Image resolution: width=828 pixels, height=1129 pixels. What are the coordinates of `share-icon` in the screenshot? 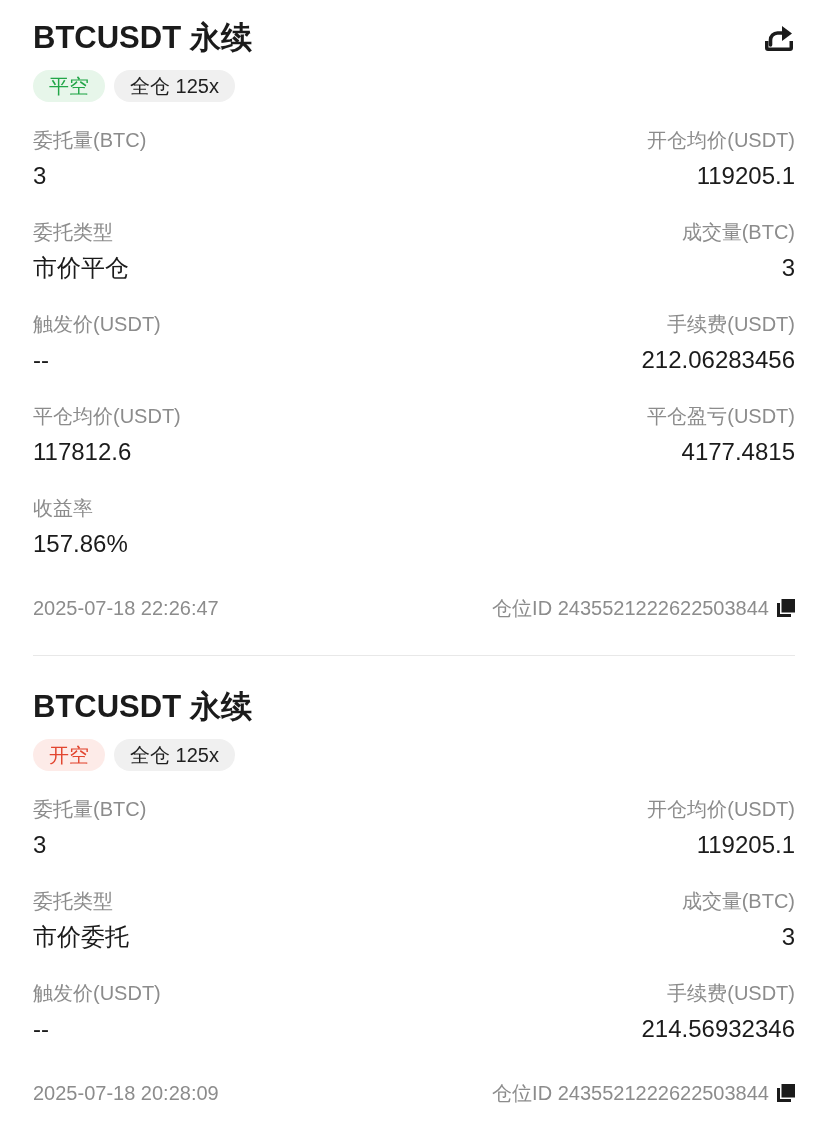 It's located at (779, 38).